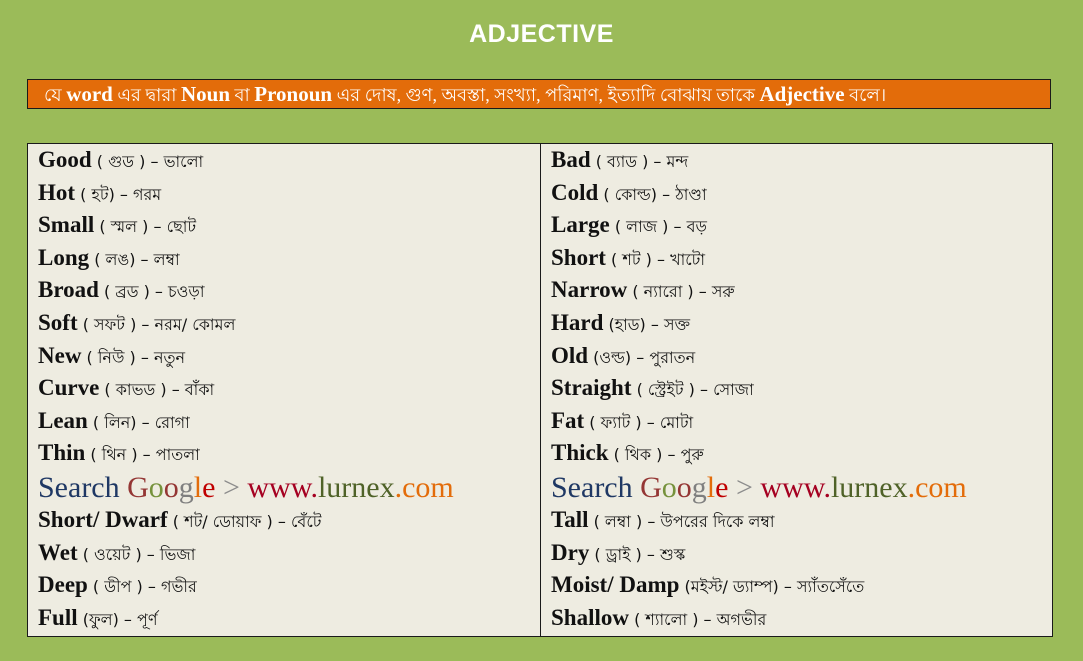 The height and width of the screenshot is (661, 1083). What do you see at coordinates (289, 554) in the screenshot?
I see `vocab-row: Wet ( ওয়েট ) – ভিজা` at bounding box center [289, 554].